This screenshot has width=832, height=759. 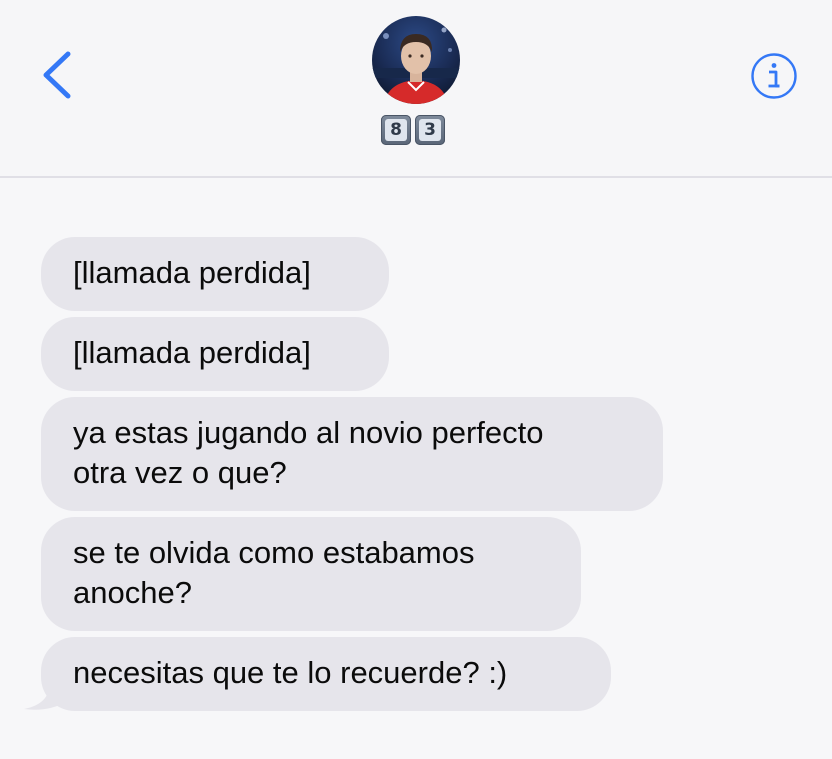 I want to click on info-circle-icon, so click(x=774, y=76).